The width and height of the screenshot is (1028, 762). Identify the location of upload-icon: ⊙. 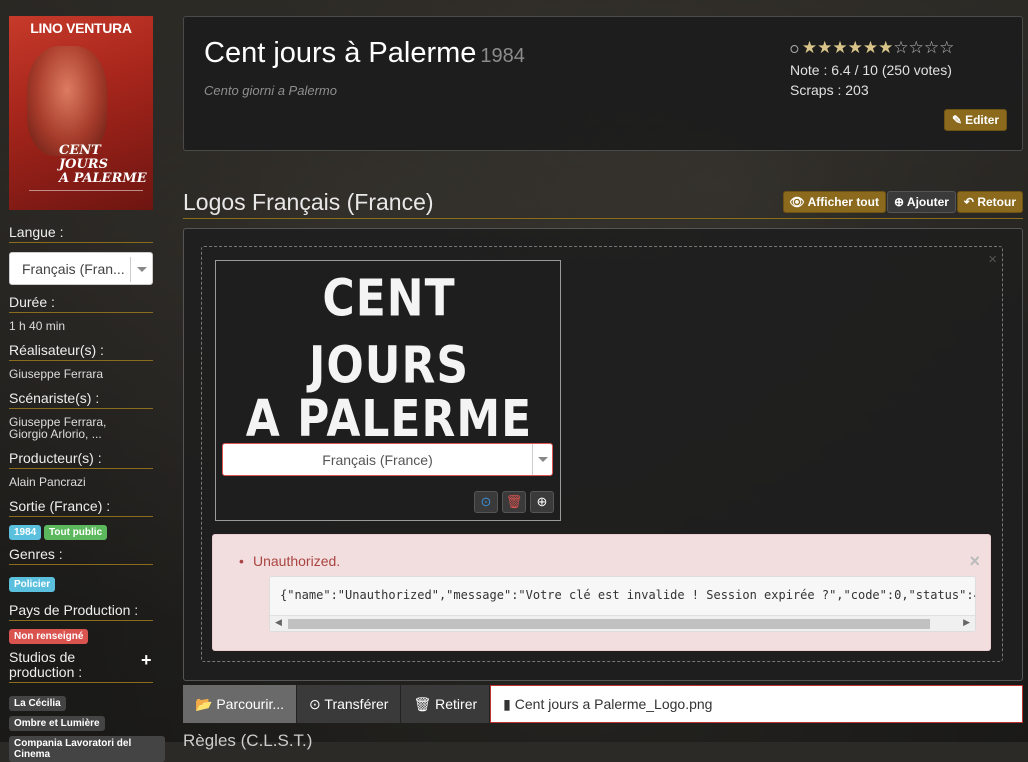
(486, 502).